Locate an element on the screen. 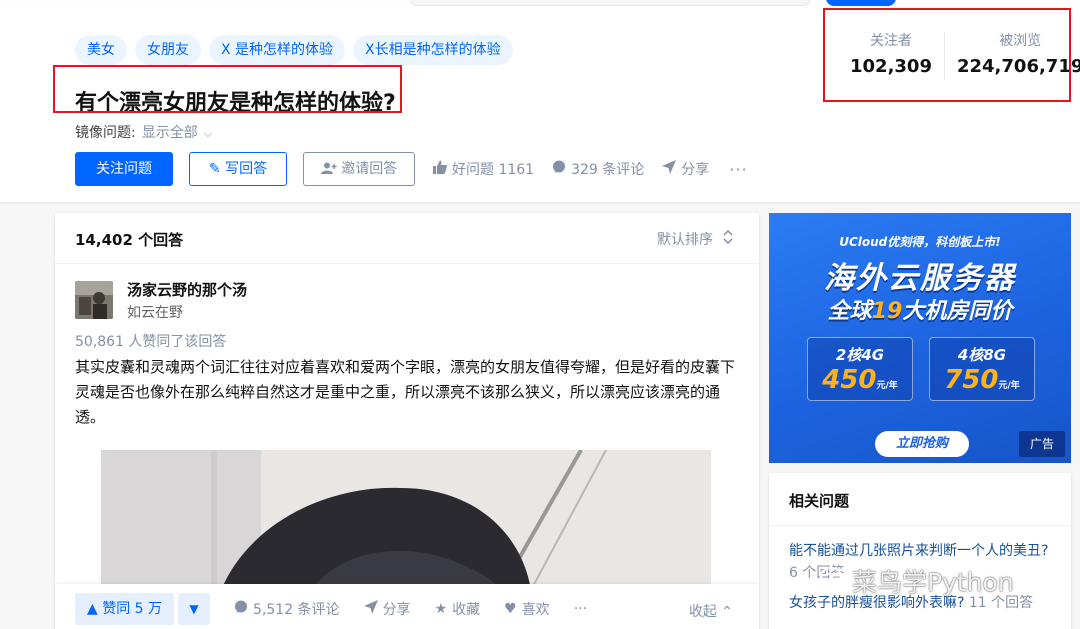 The height and width of the screenshot is (629, 1080). question-actions: 关注问题 ✎ 写回答 邀请回答 好问题 1161 329 条评论 分享 ··· is located at coordinates (411, 169).